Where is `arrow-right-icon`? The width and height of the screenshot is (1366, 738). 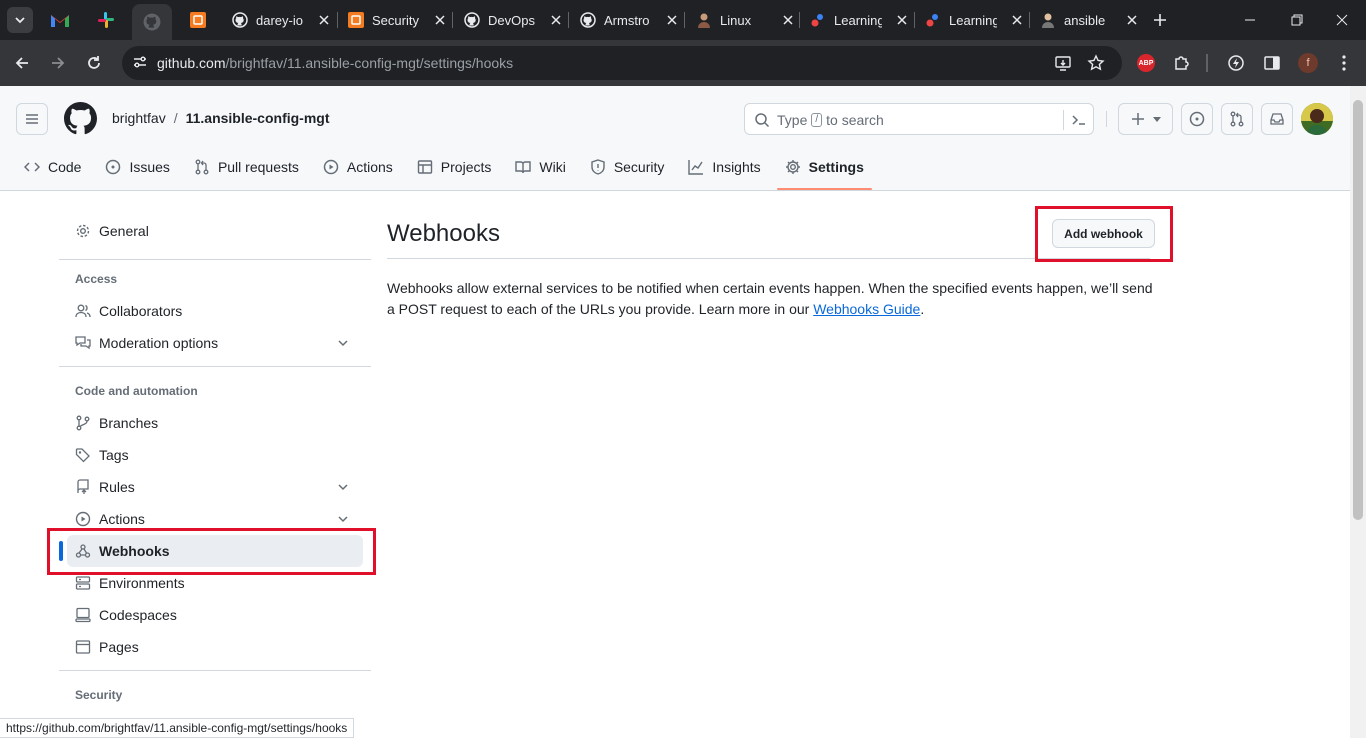 arrow-right-icon is located at coordinates (58, 63).